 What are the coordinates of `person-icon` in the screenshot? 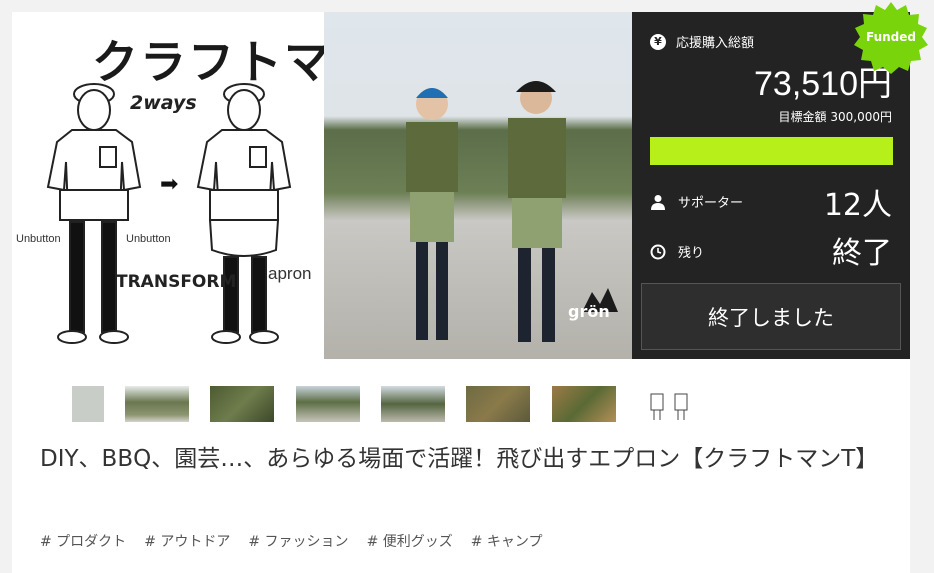 It's located at (658, 202).